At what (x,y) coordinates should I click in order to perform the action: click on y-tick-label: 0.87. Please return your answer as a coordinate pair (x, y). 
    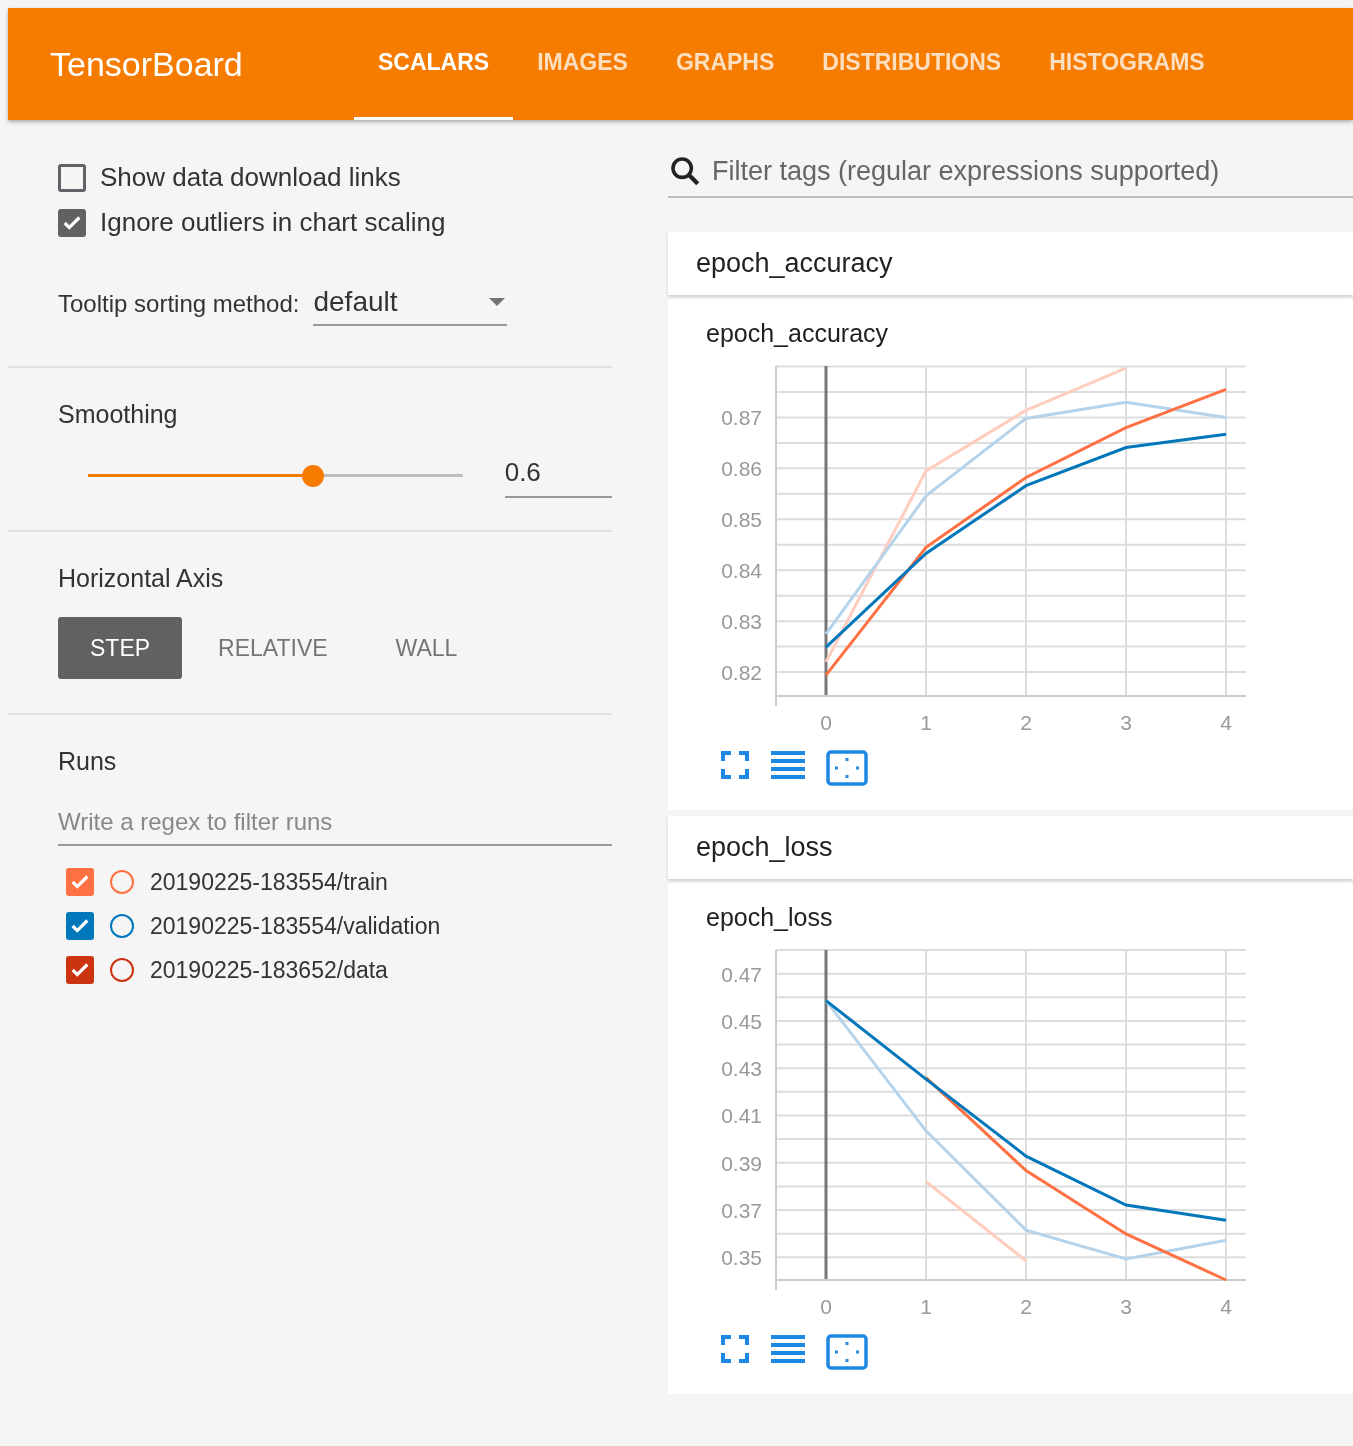
    Looking at the image, I should click on (741, 418).